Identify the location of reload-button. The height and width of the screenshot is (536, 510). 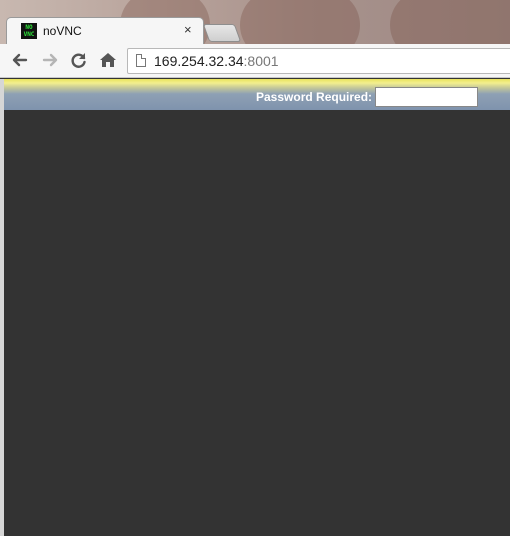
(79, 60).